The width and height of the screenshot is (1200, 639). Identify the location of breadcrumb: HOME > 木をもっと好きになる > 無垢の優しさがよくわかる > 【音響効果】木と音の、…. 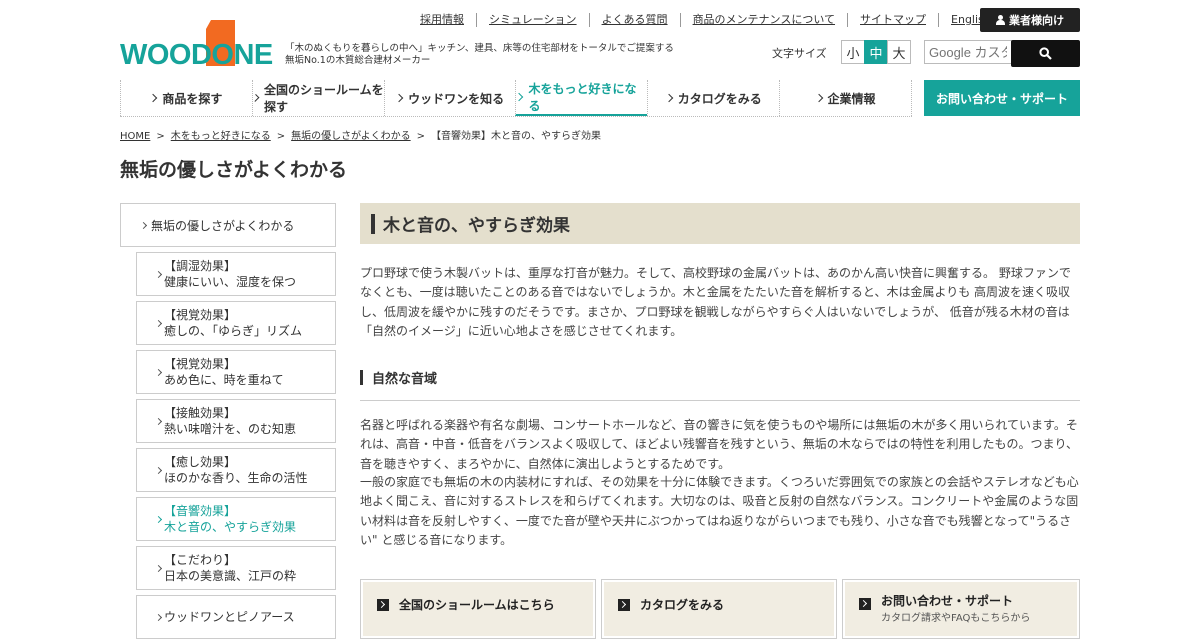
(360, 134).